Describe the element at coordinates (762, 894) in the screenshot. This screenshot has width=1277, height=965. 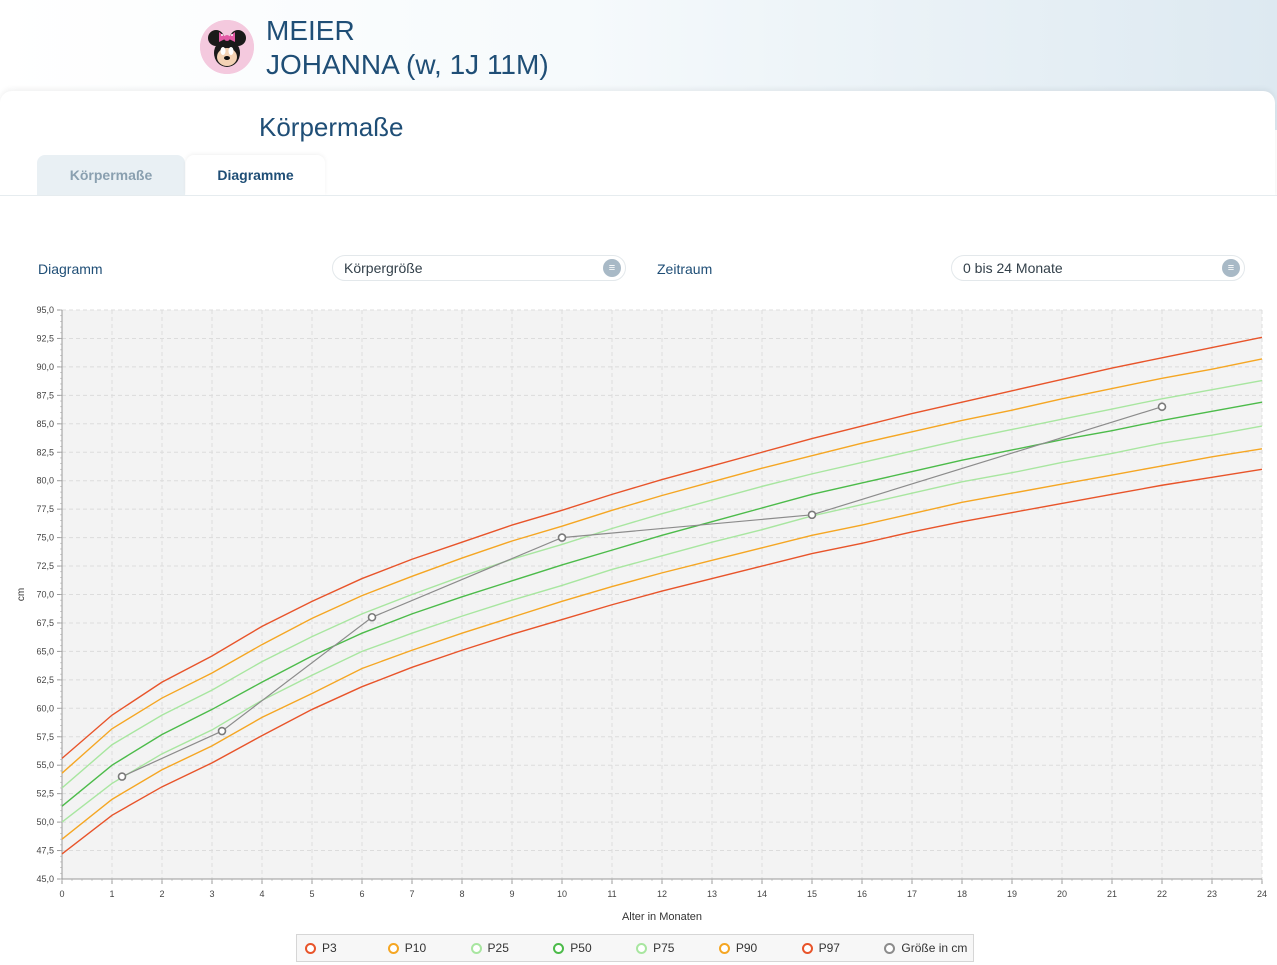
I see `x-tick-label: 14` at that location.